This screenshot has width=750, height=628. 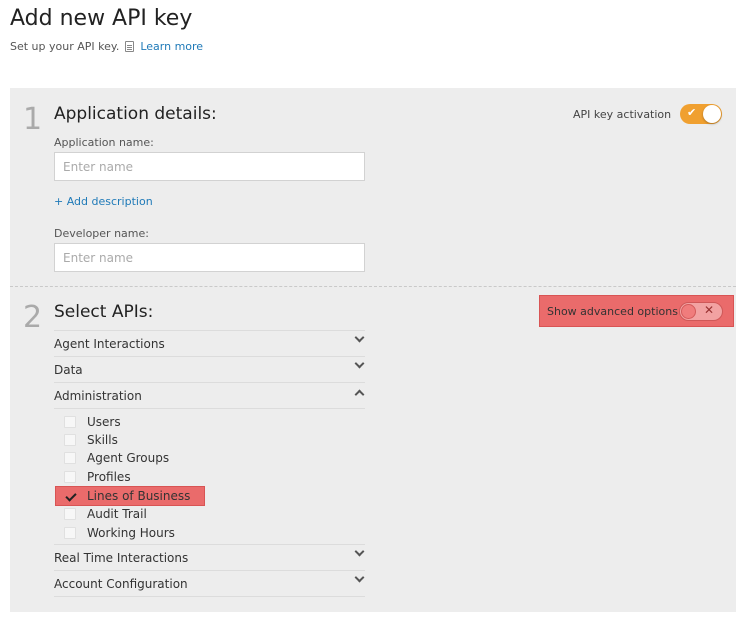 What do you see at coordinates (209, 596) in the screenshot?
I see `api-list-end-divider` at bounding box center [209, 596].